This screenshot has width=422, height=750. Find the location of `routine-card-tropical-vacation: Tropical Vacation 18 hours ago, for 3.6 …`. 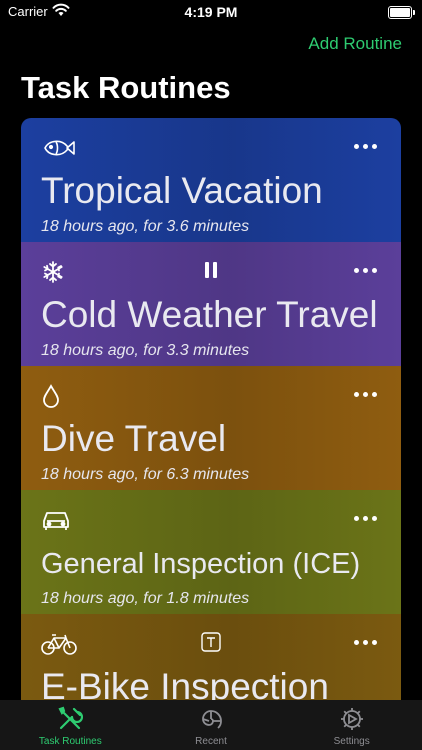

routine-card-tropical-vacation: Tropical Vacation 18 hours ago, for 3.6 … is located at coordinates (211, 180).